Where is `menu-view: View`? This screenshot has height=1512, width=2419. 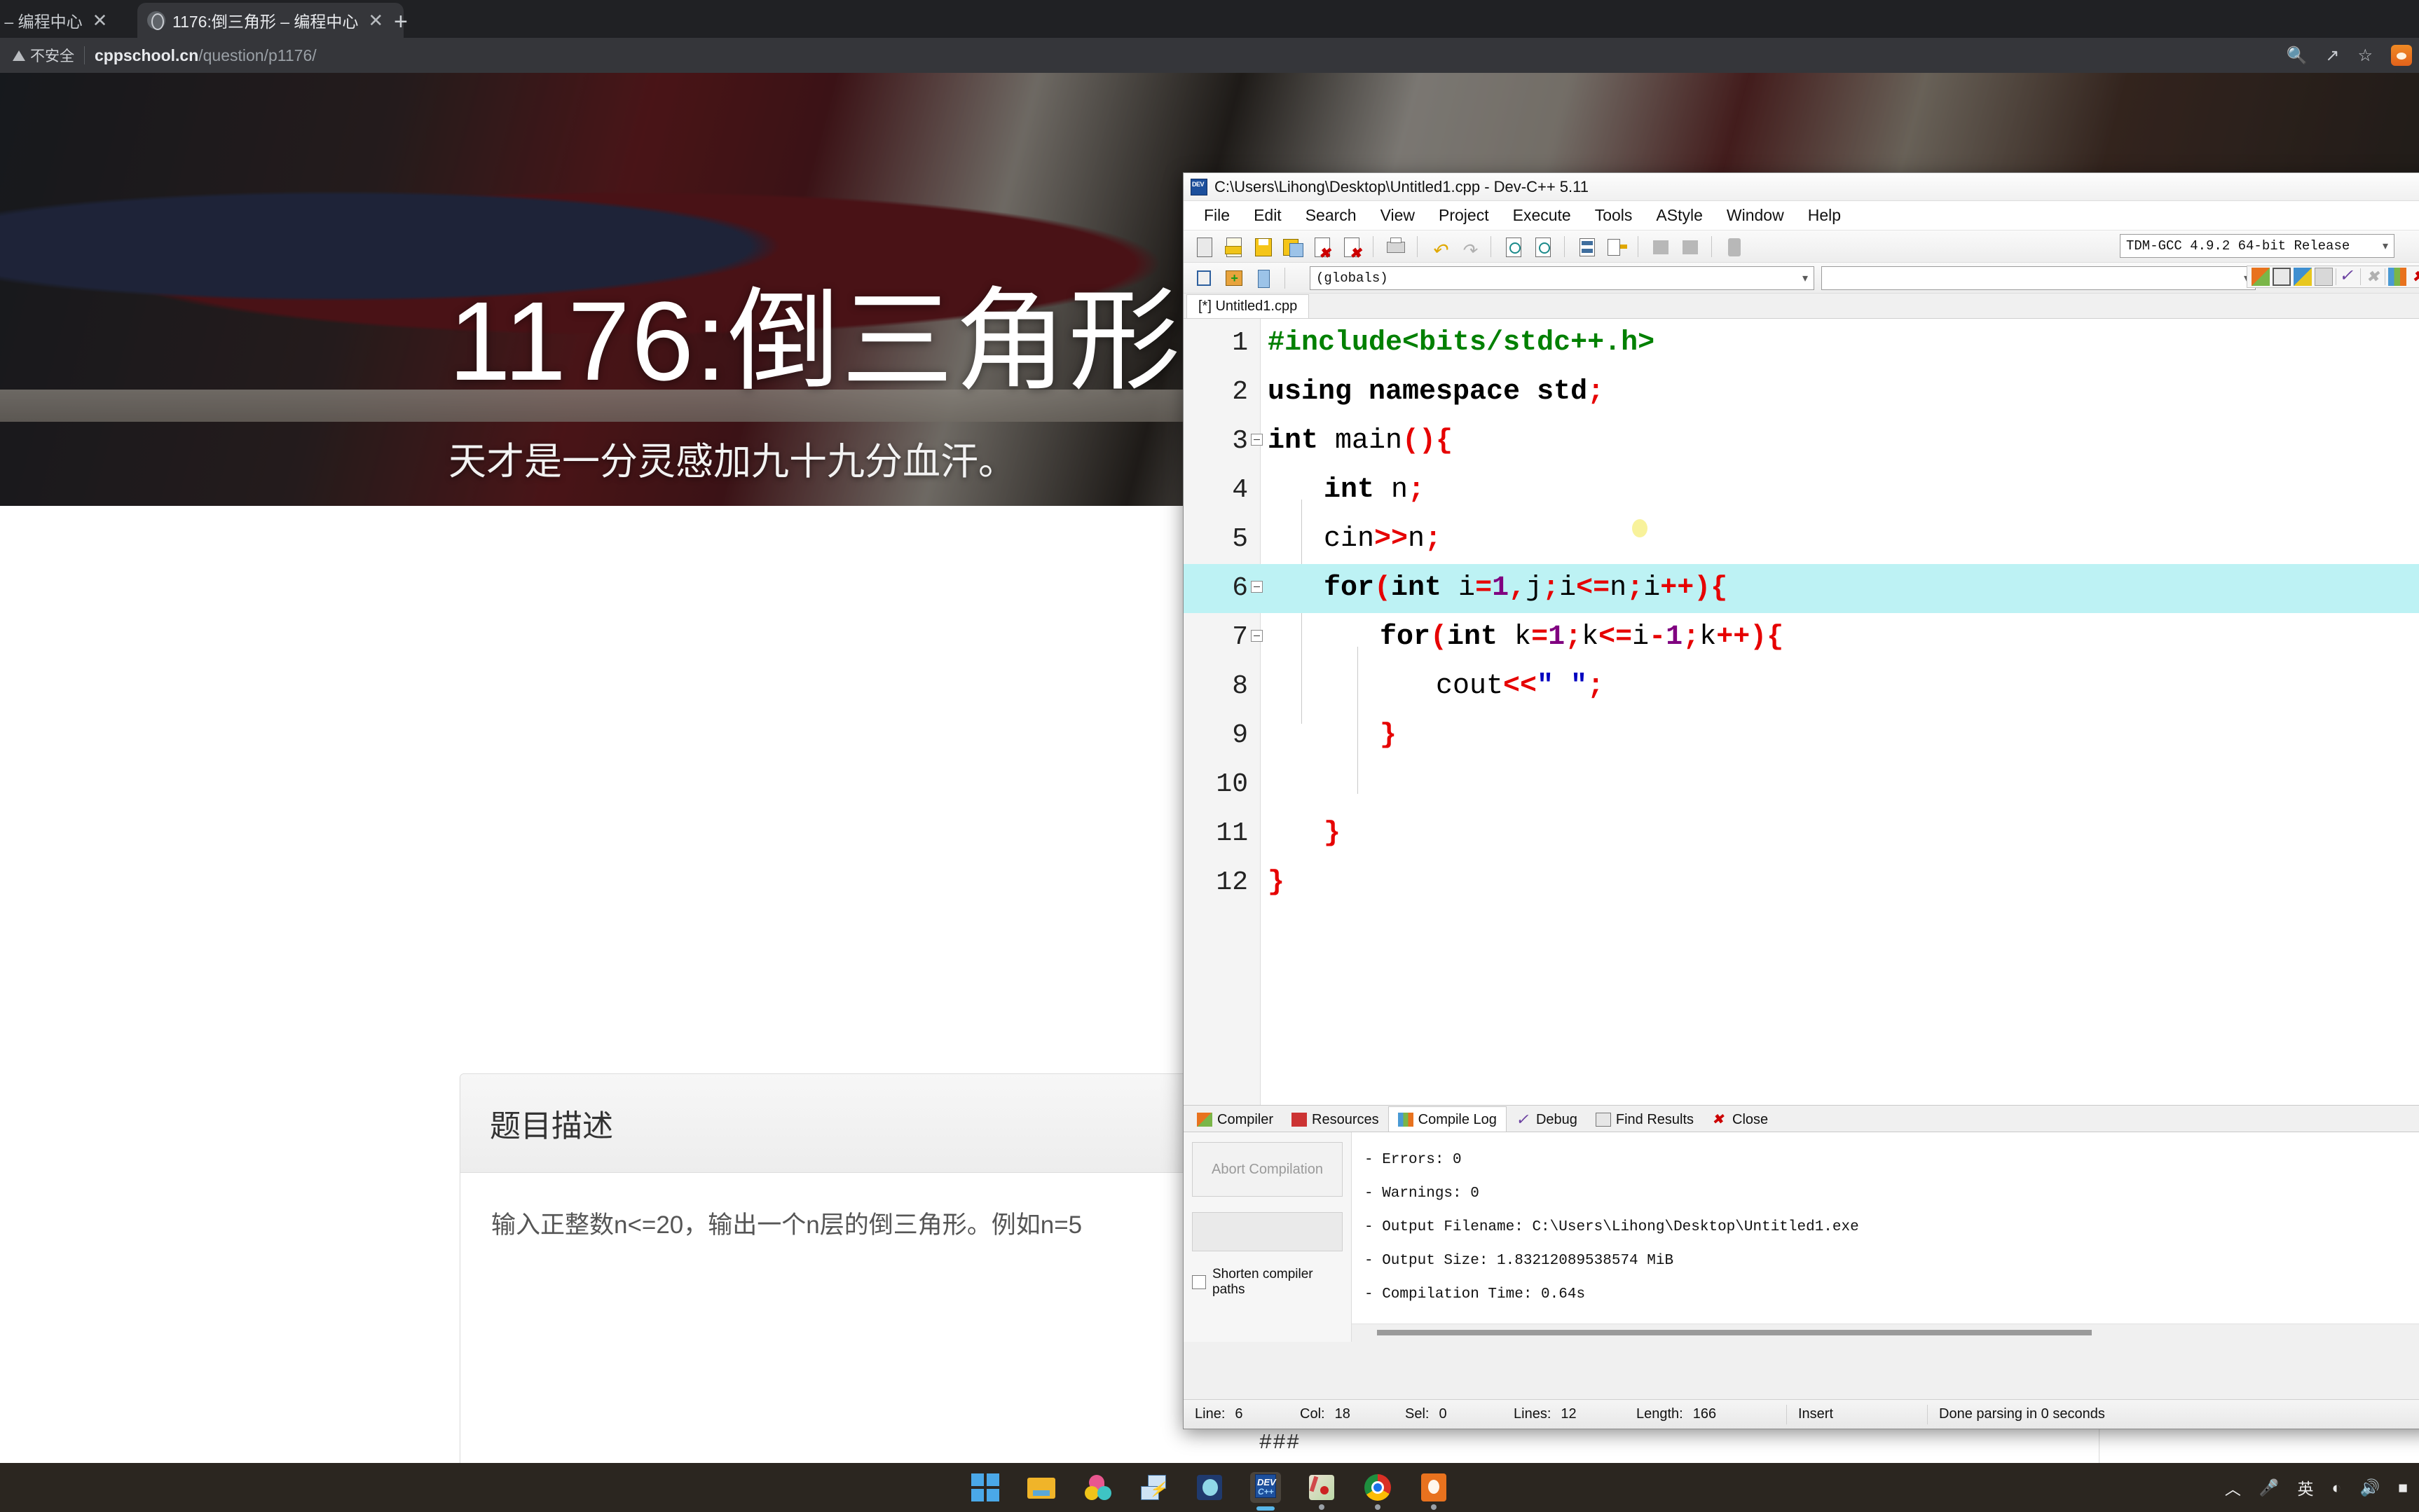
menu-view: View is located at coordinates (1398, 215).